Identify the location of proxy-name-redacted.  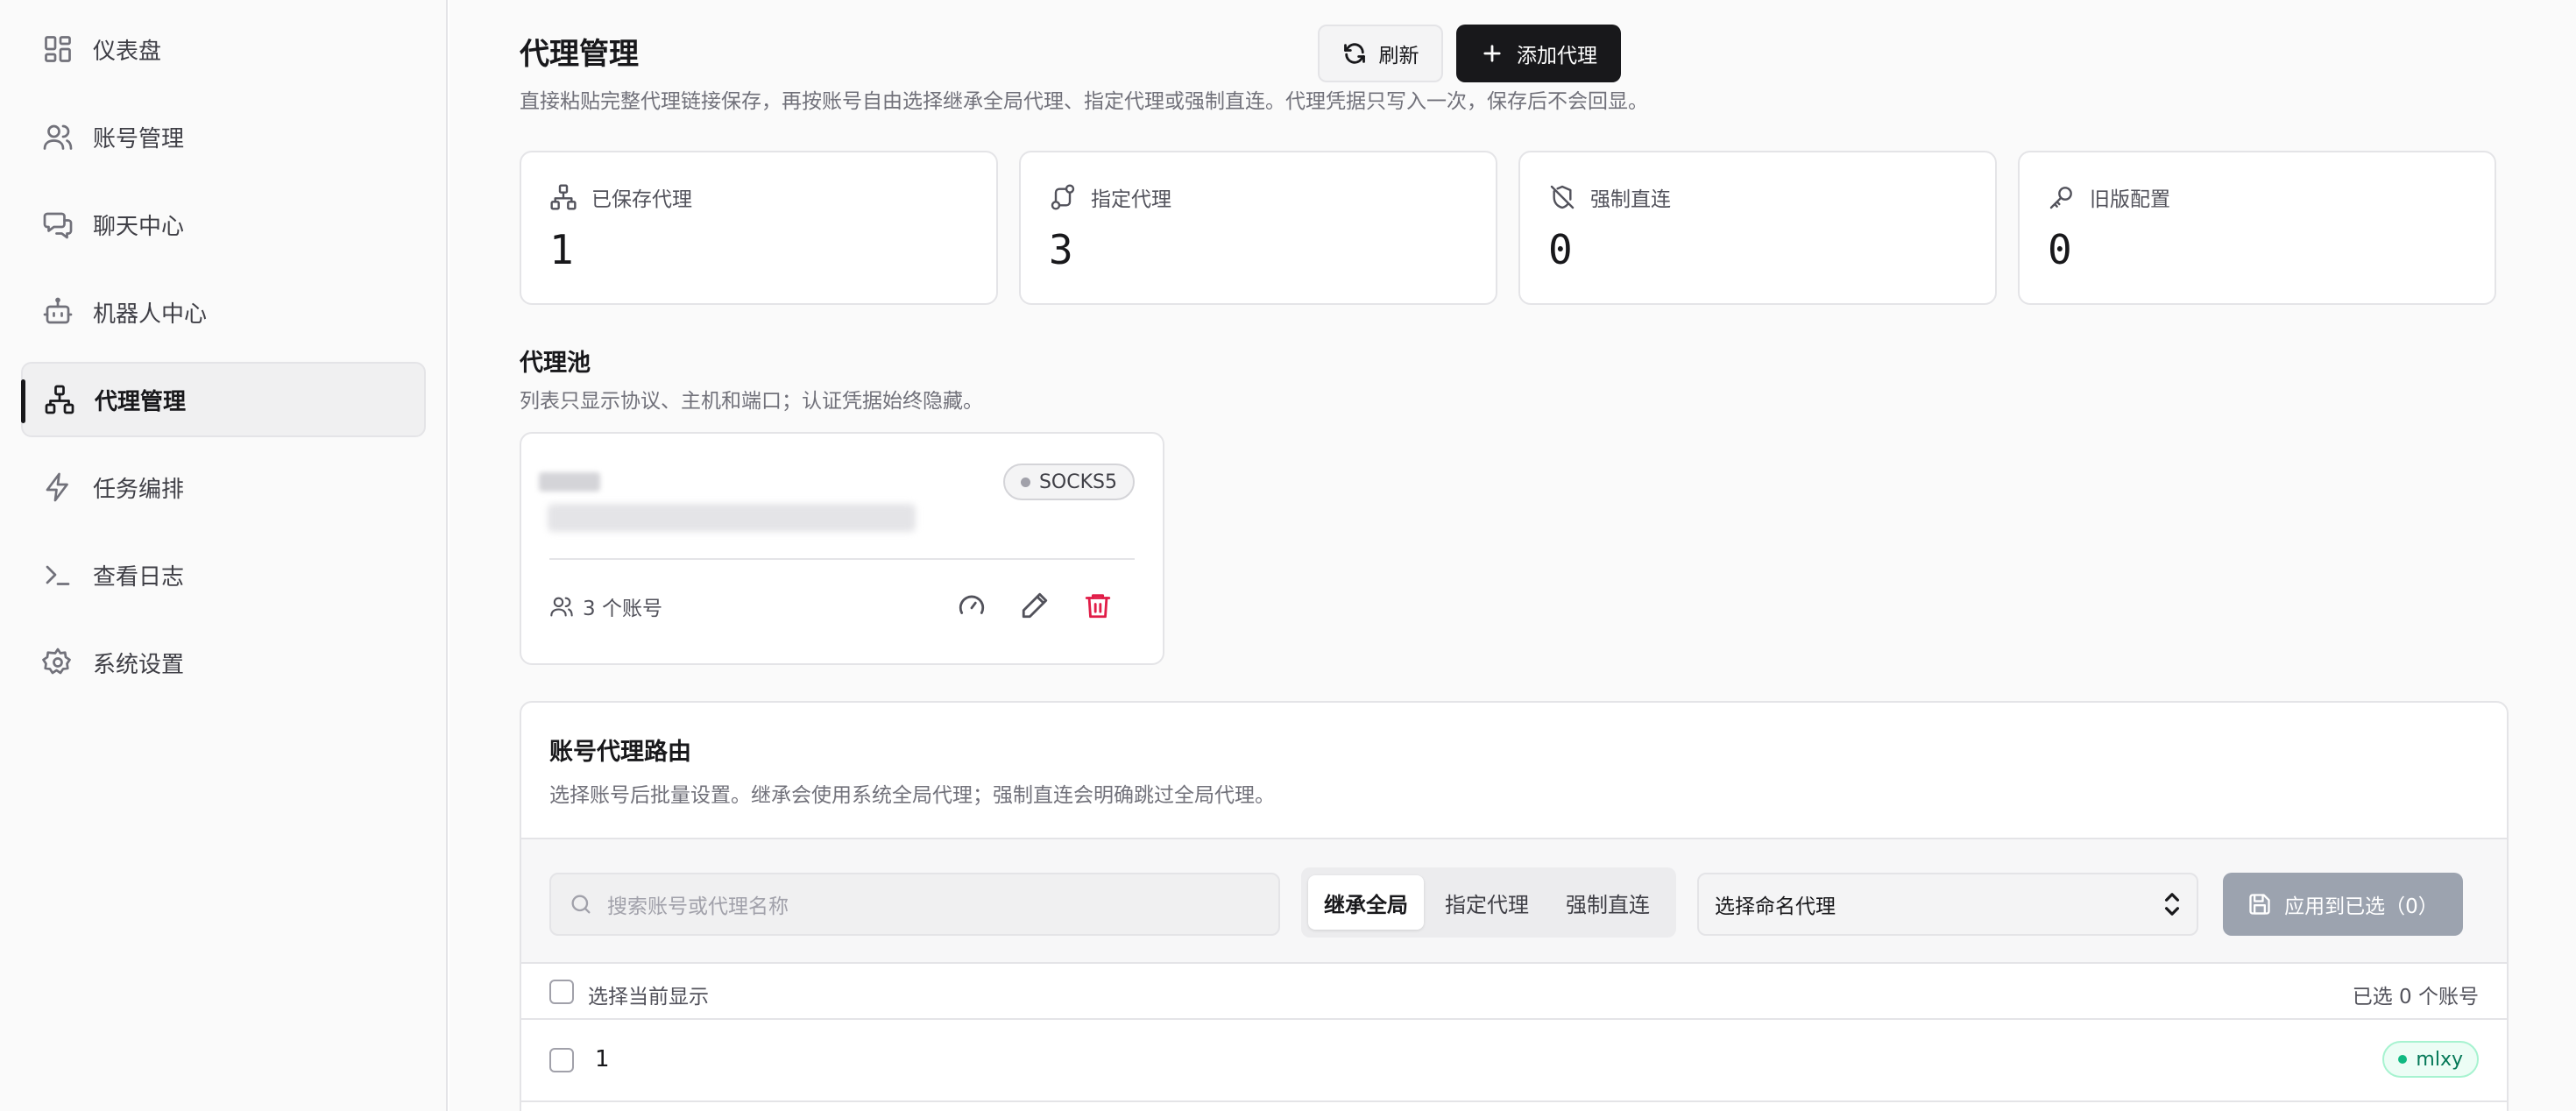
(569, 482).